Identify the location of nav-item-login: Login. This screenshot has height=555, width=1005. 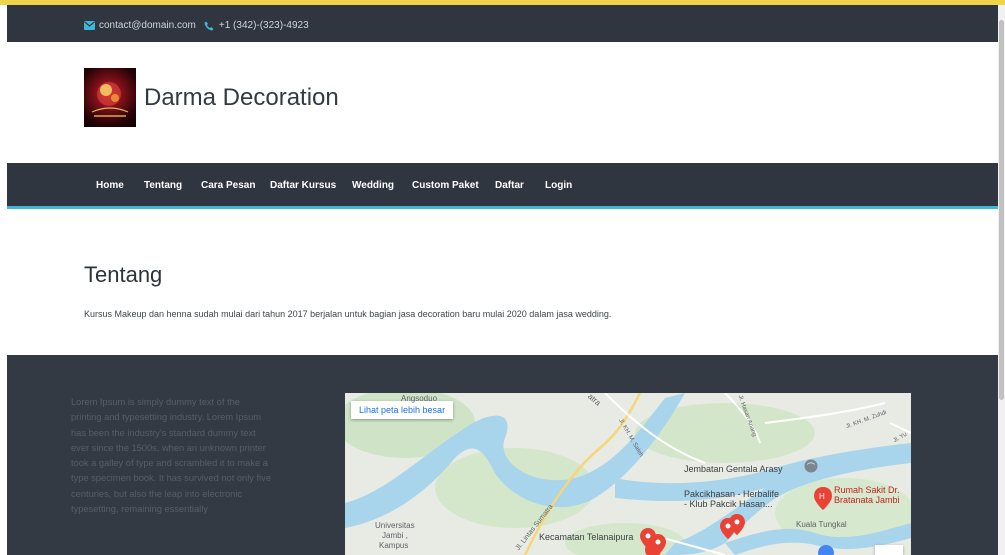
(558, 185).